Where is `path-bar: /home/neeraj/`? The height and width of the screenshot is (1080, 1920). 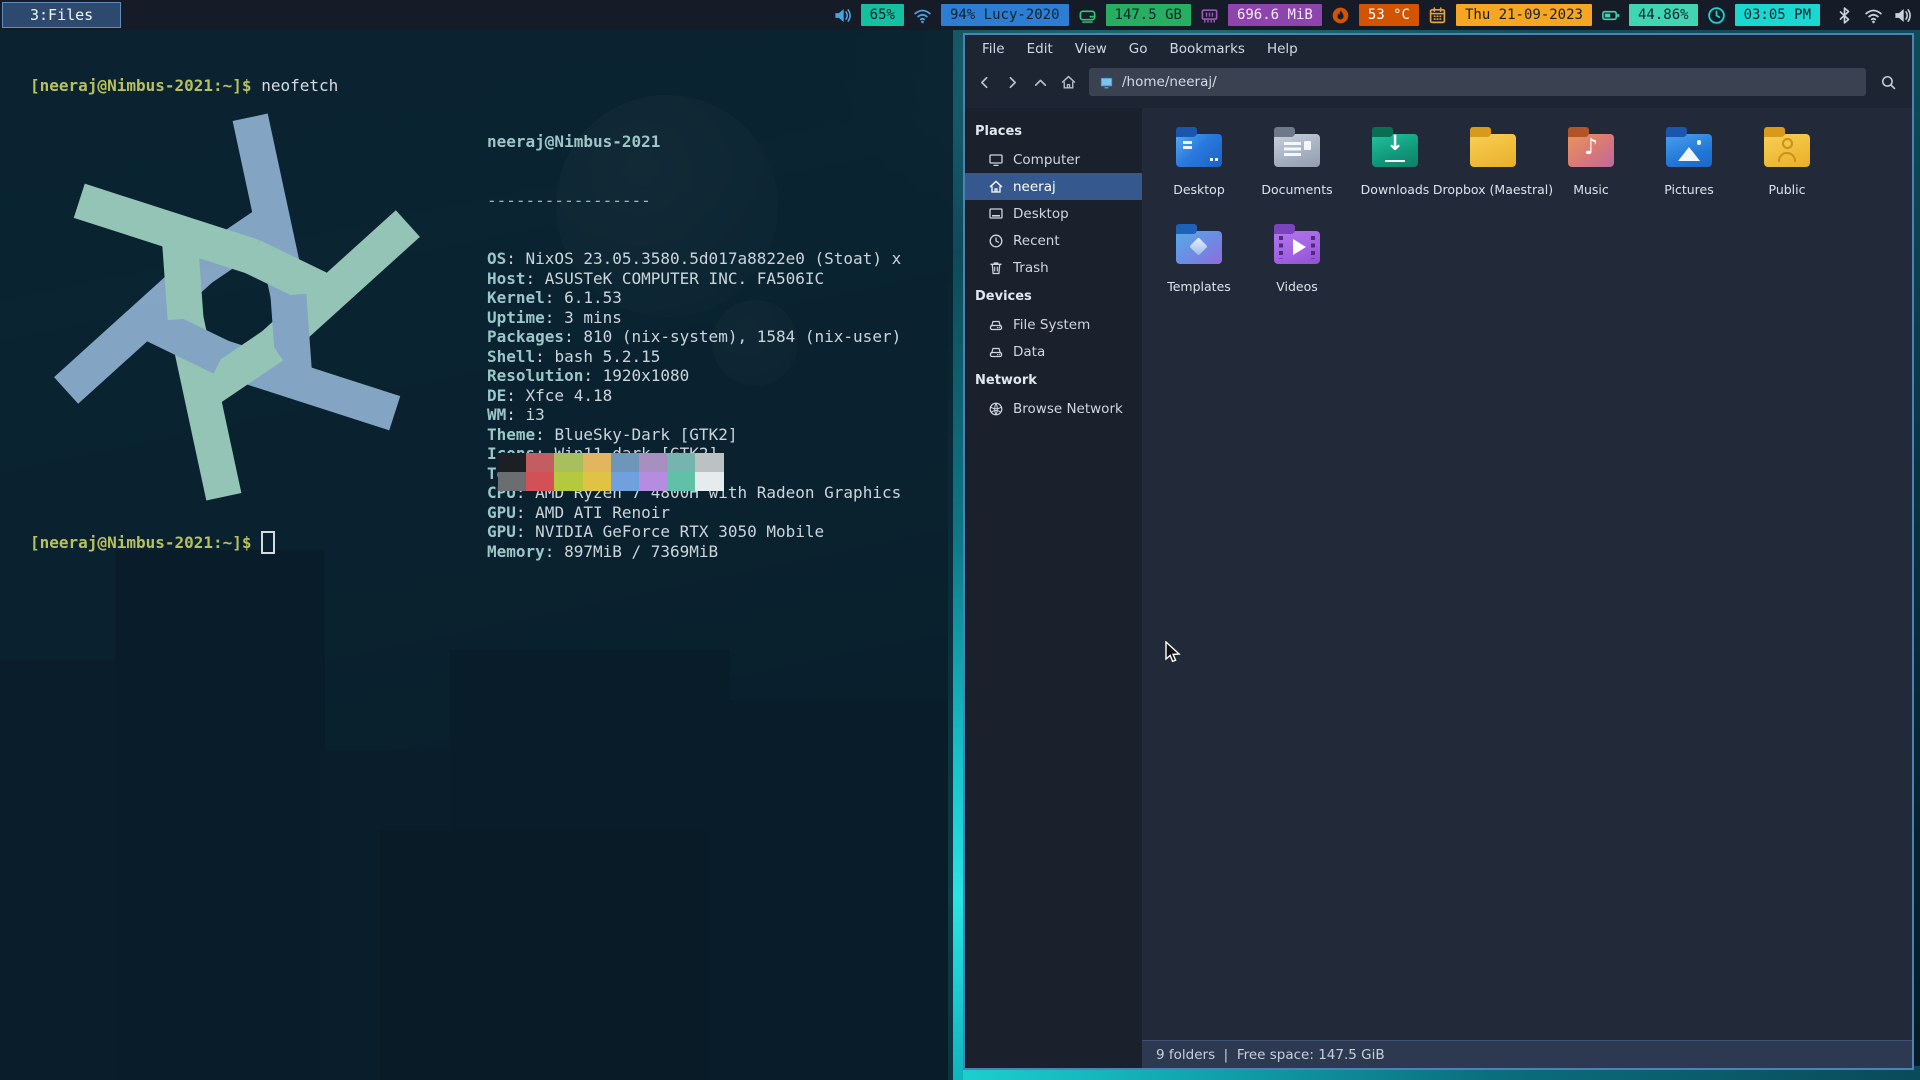
path-bar: /home/neeraj/ is located at coordinates (1477, 82).